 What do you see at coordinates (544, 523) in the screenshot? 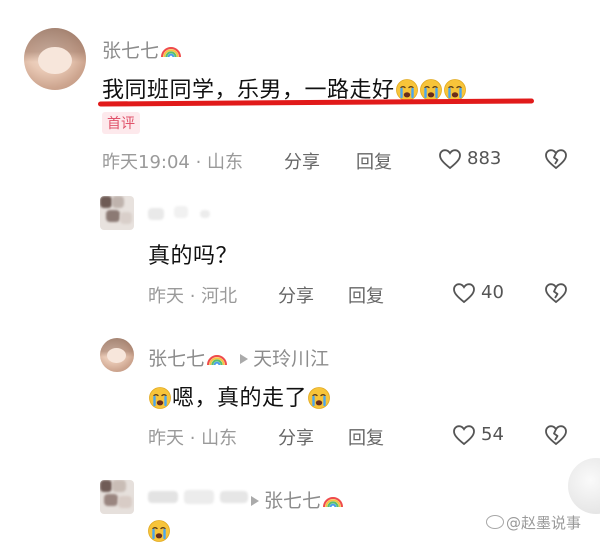
I see `watermark-text: @赵墨说事` at bounding box center [544, 523].